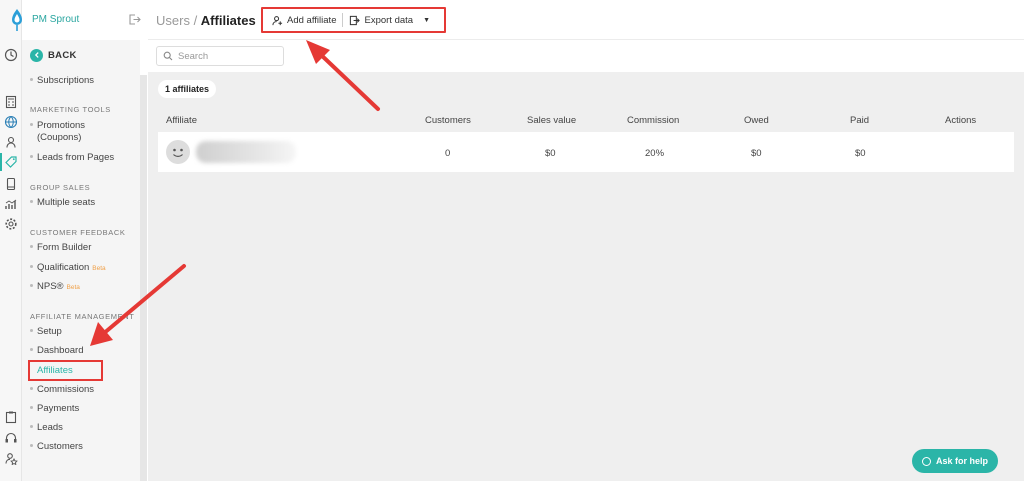  I want to click on menu-item-promotions-sub: (Coupons), so click(55, 138).